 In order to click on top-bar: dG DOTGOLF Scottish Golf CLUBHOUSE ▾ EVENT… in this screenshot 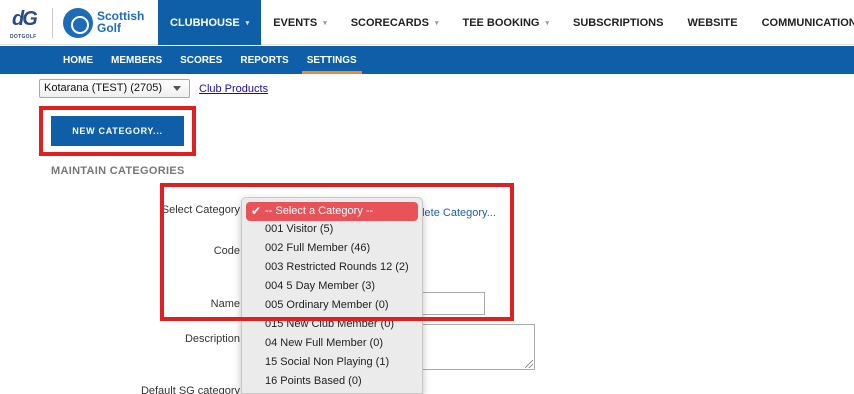, I will do `click(427, 22)`.